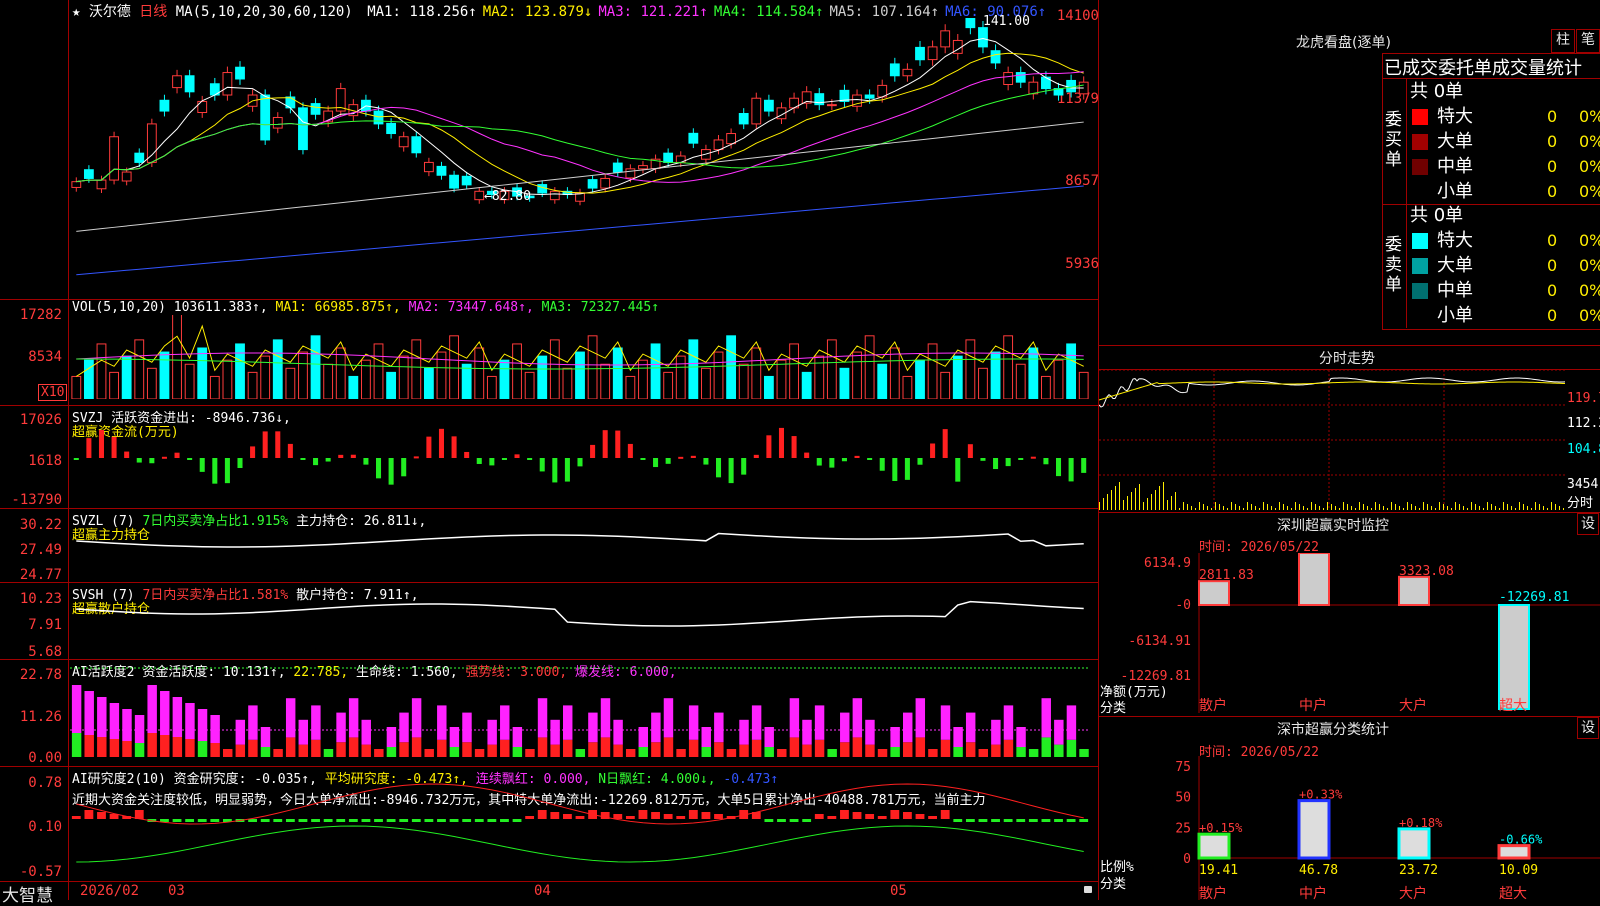 The width and height of the screenshot is (1600, 906). I want to click on lock-icon, so click(1088, 889).